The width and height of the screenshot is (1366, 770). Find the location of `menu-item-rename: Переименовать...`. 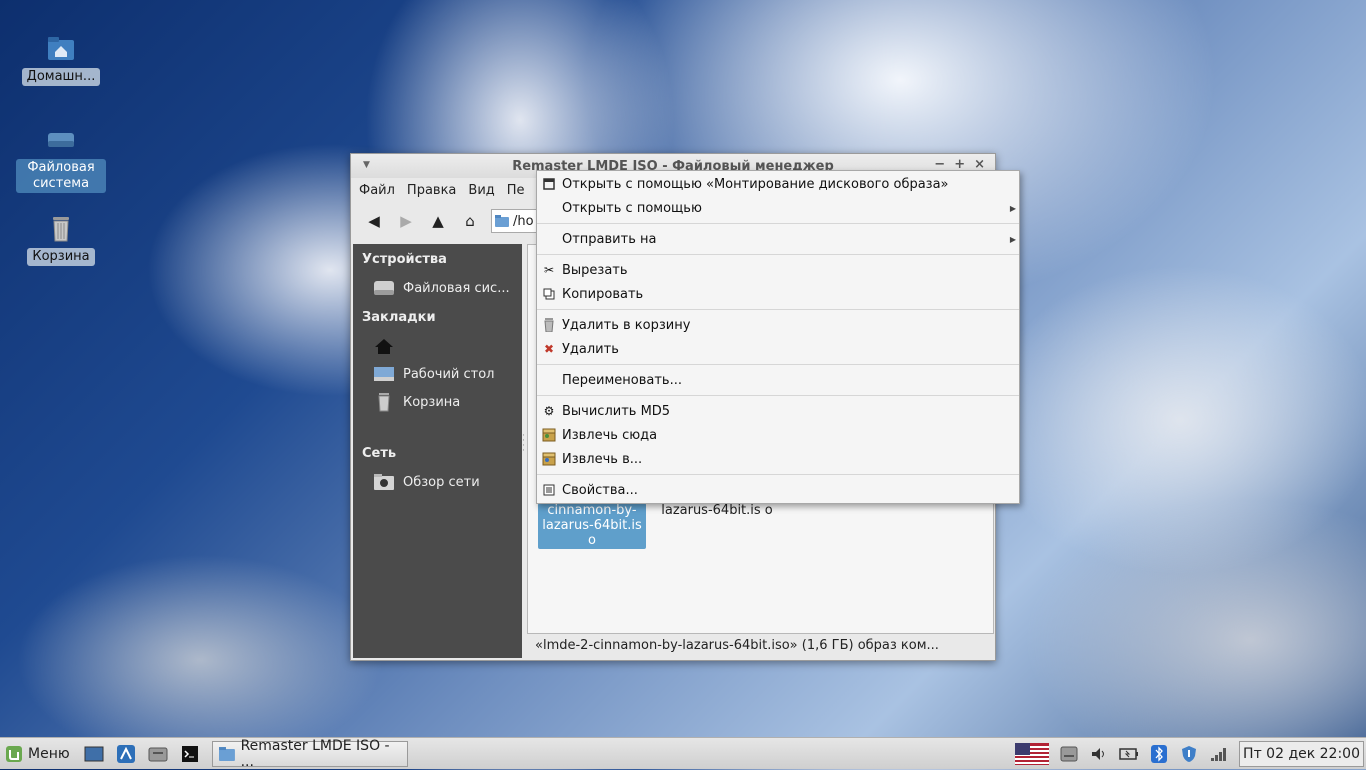

menu-item-rename: Переименовать... is located at coordinates (778, 380).